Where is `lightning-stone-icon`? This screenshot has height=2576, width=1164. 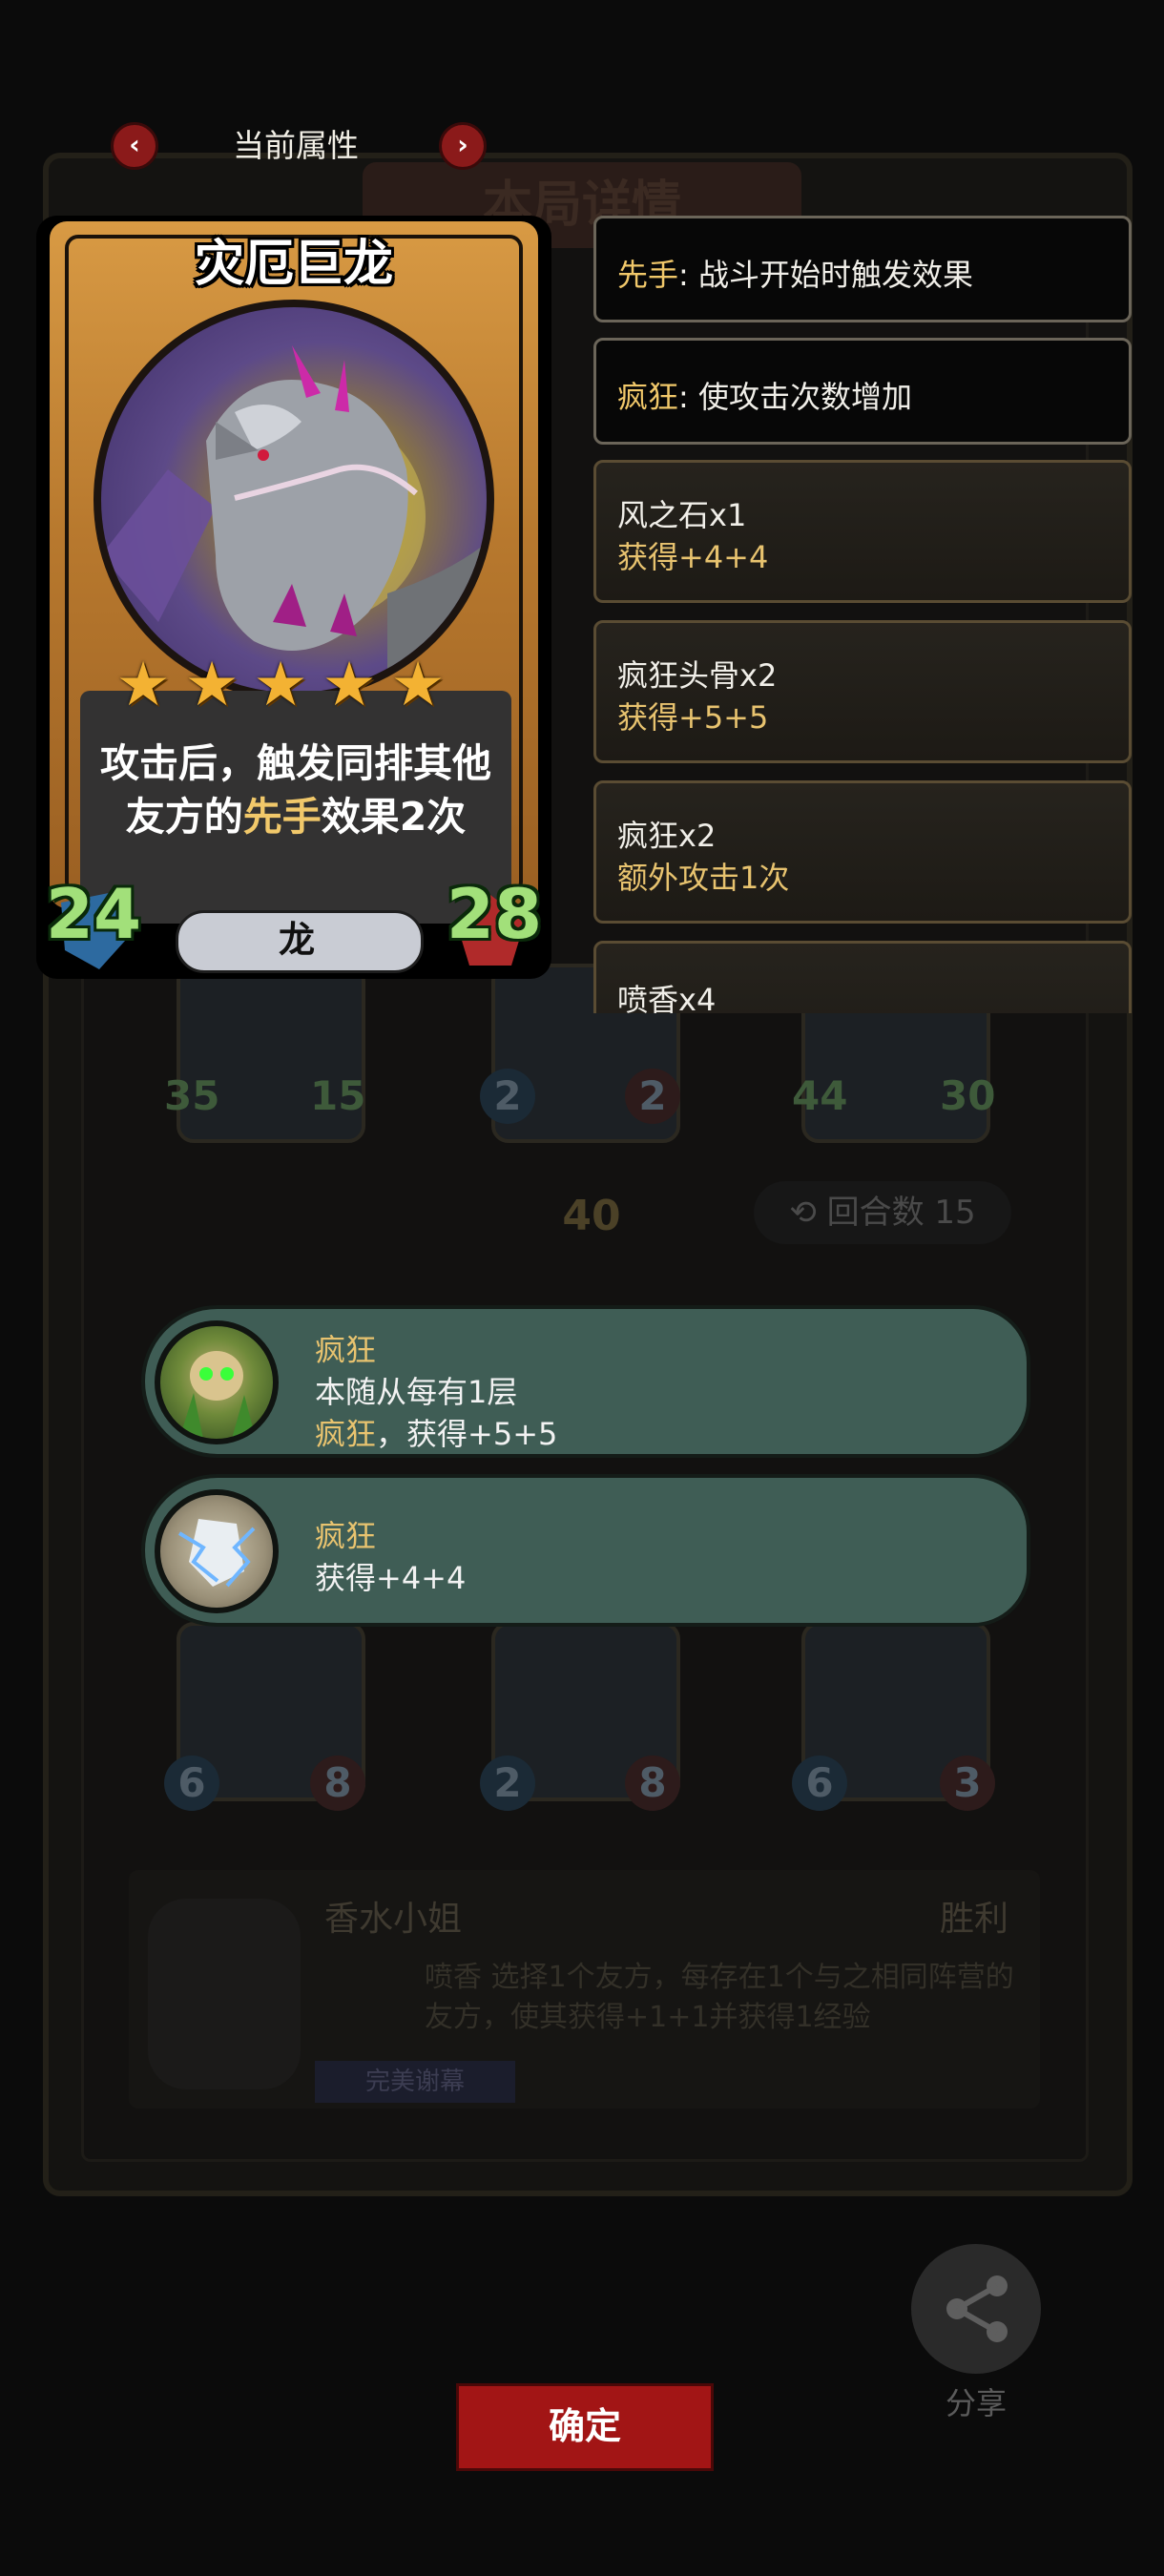 lightning-stone-icon is located at coordinates (217, 1551).